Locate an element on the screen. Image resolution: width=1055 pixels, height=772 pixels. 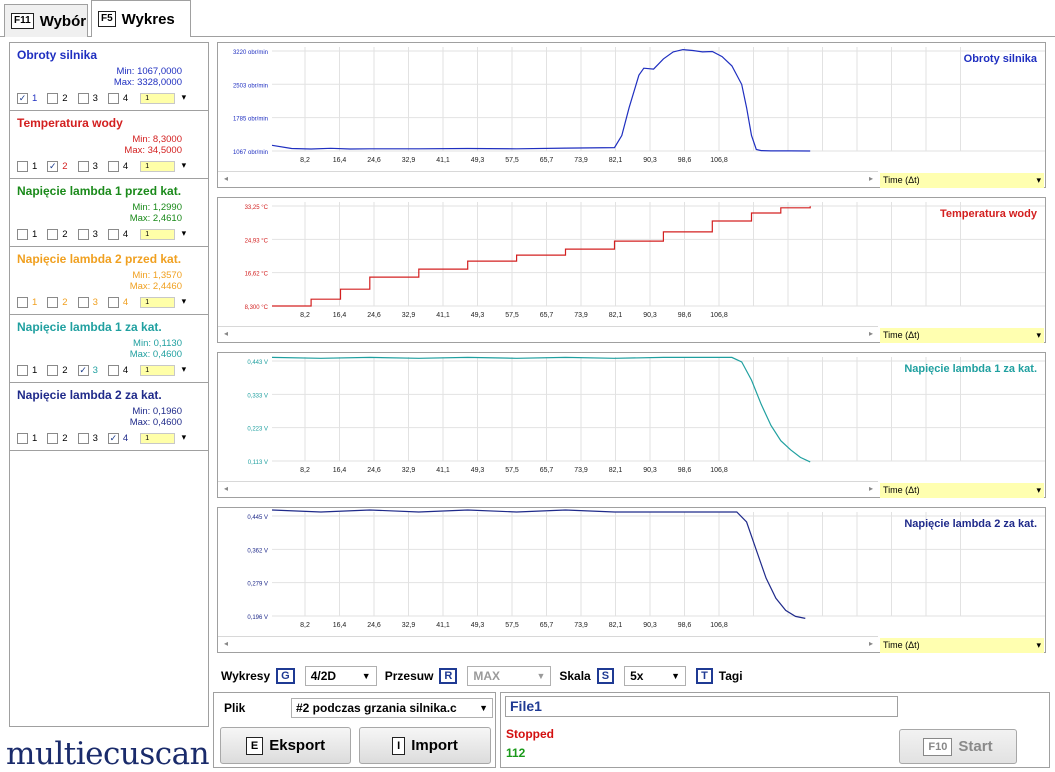
tab-wykres-key: F5 is located at coordinates (107, 19).